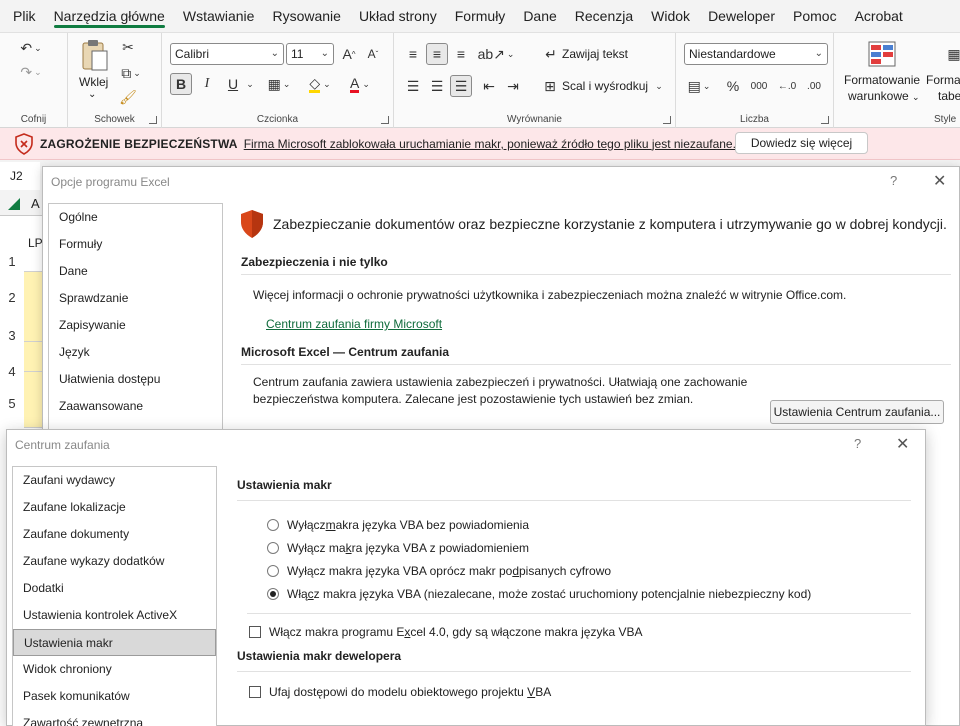 This screenshot has height=726, width=960. Describe the element at coordinates (12, 371) in the screenshot. I see `row-header-4: 4` at that location.